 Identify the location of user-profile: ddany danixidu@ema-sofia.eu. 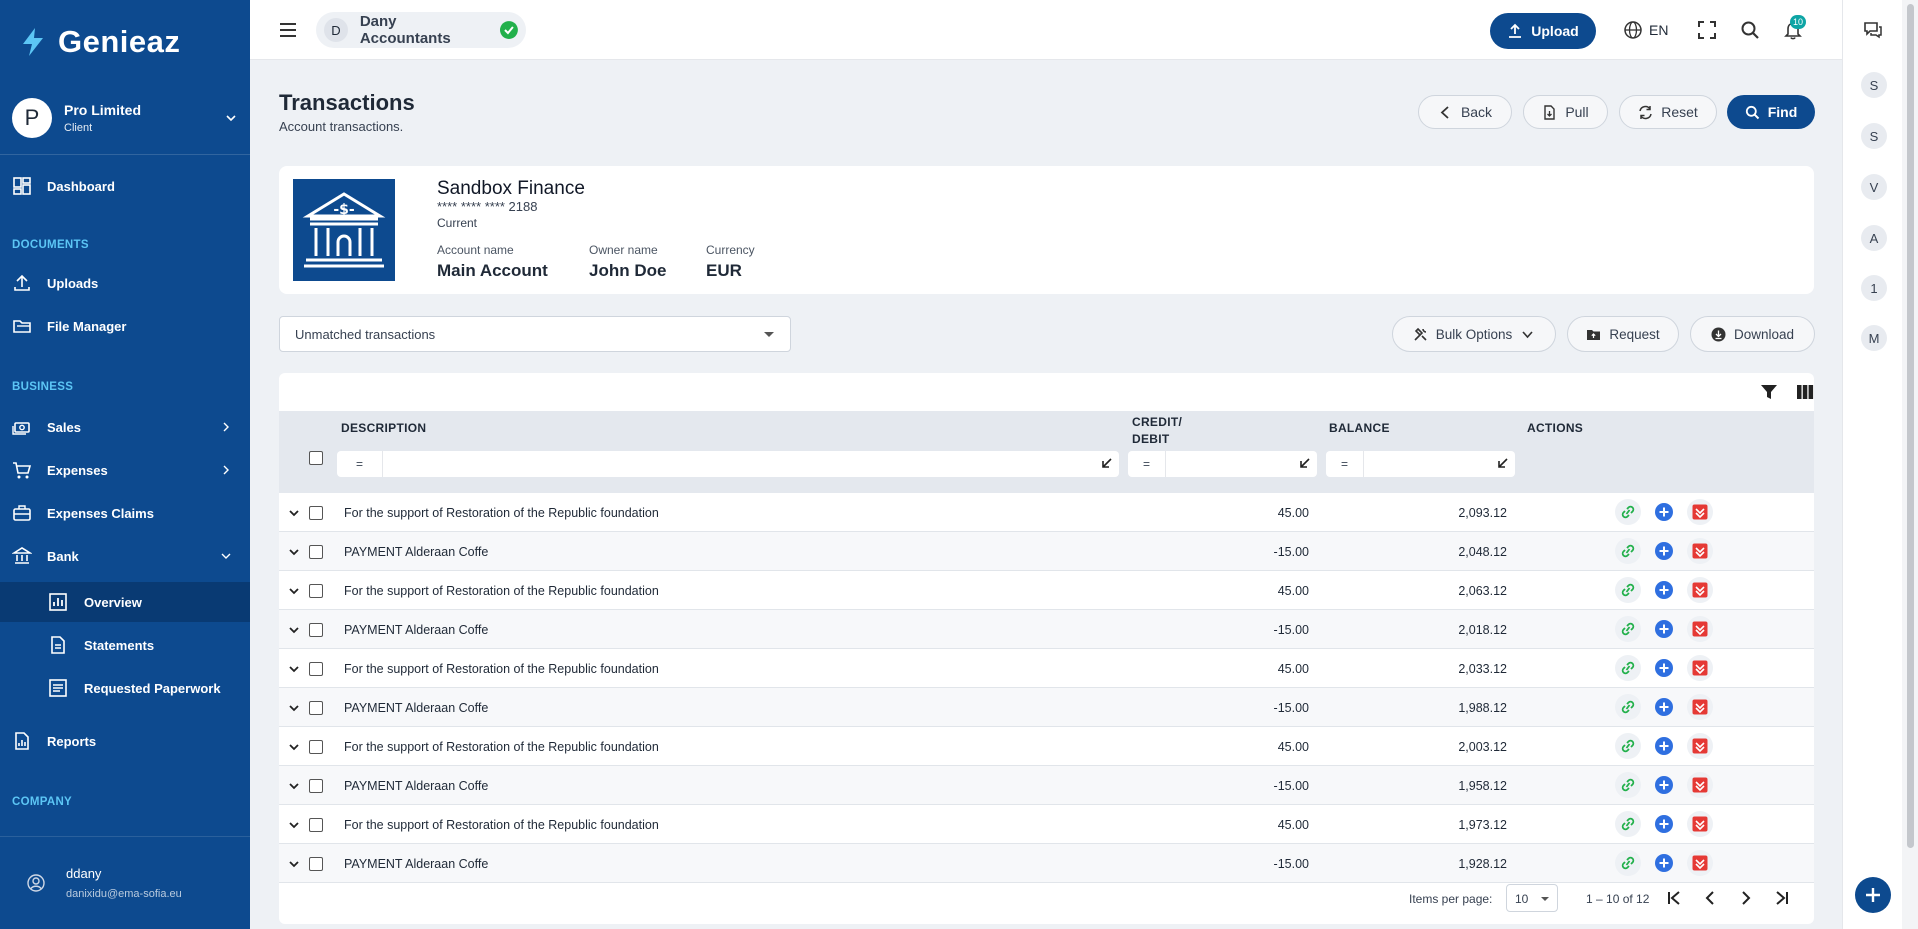
(125, 882).